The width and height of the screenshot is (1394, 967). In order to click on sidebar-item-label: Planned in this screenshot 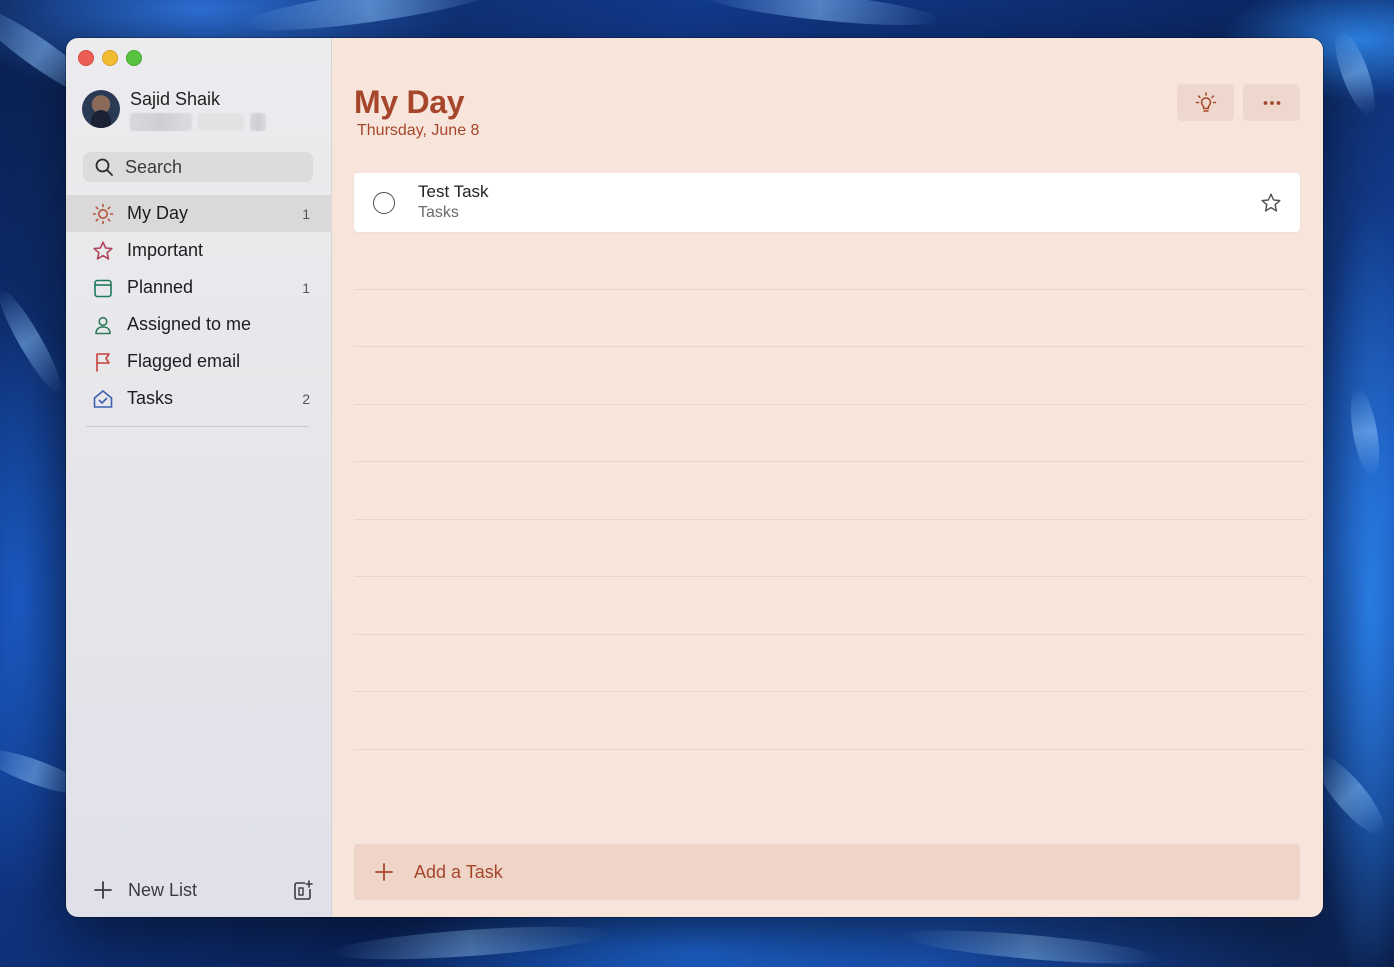, I will do `click(160, 287)`.